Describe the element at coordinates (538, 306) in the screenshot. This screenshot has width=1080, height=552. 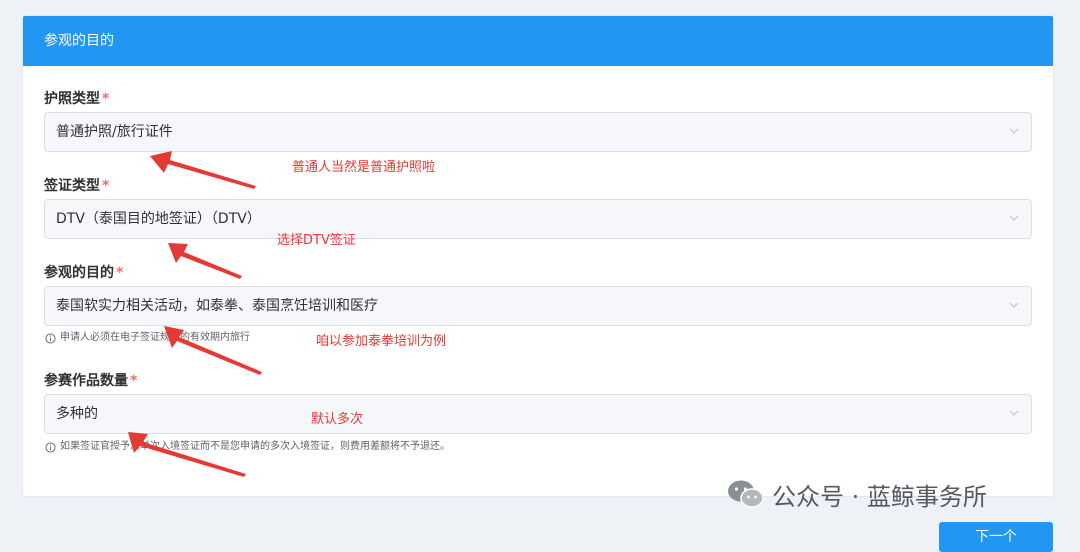
I see `visit-purpose-select: 泰国软实力相关活动，如泰拳、泰国烹饪培训和医疗` at that location.